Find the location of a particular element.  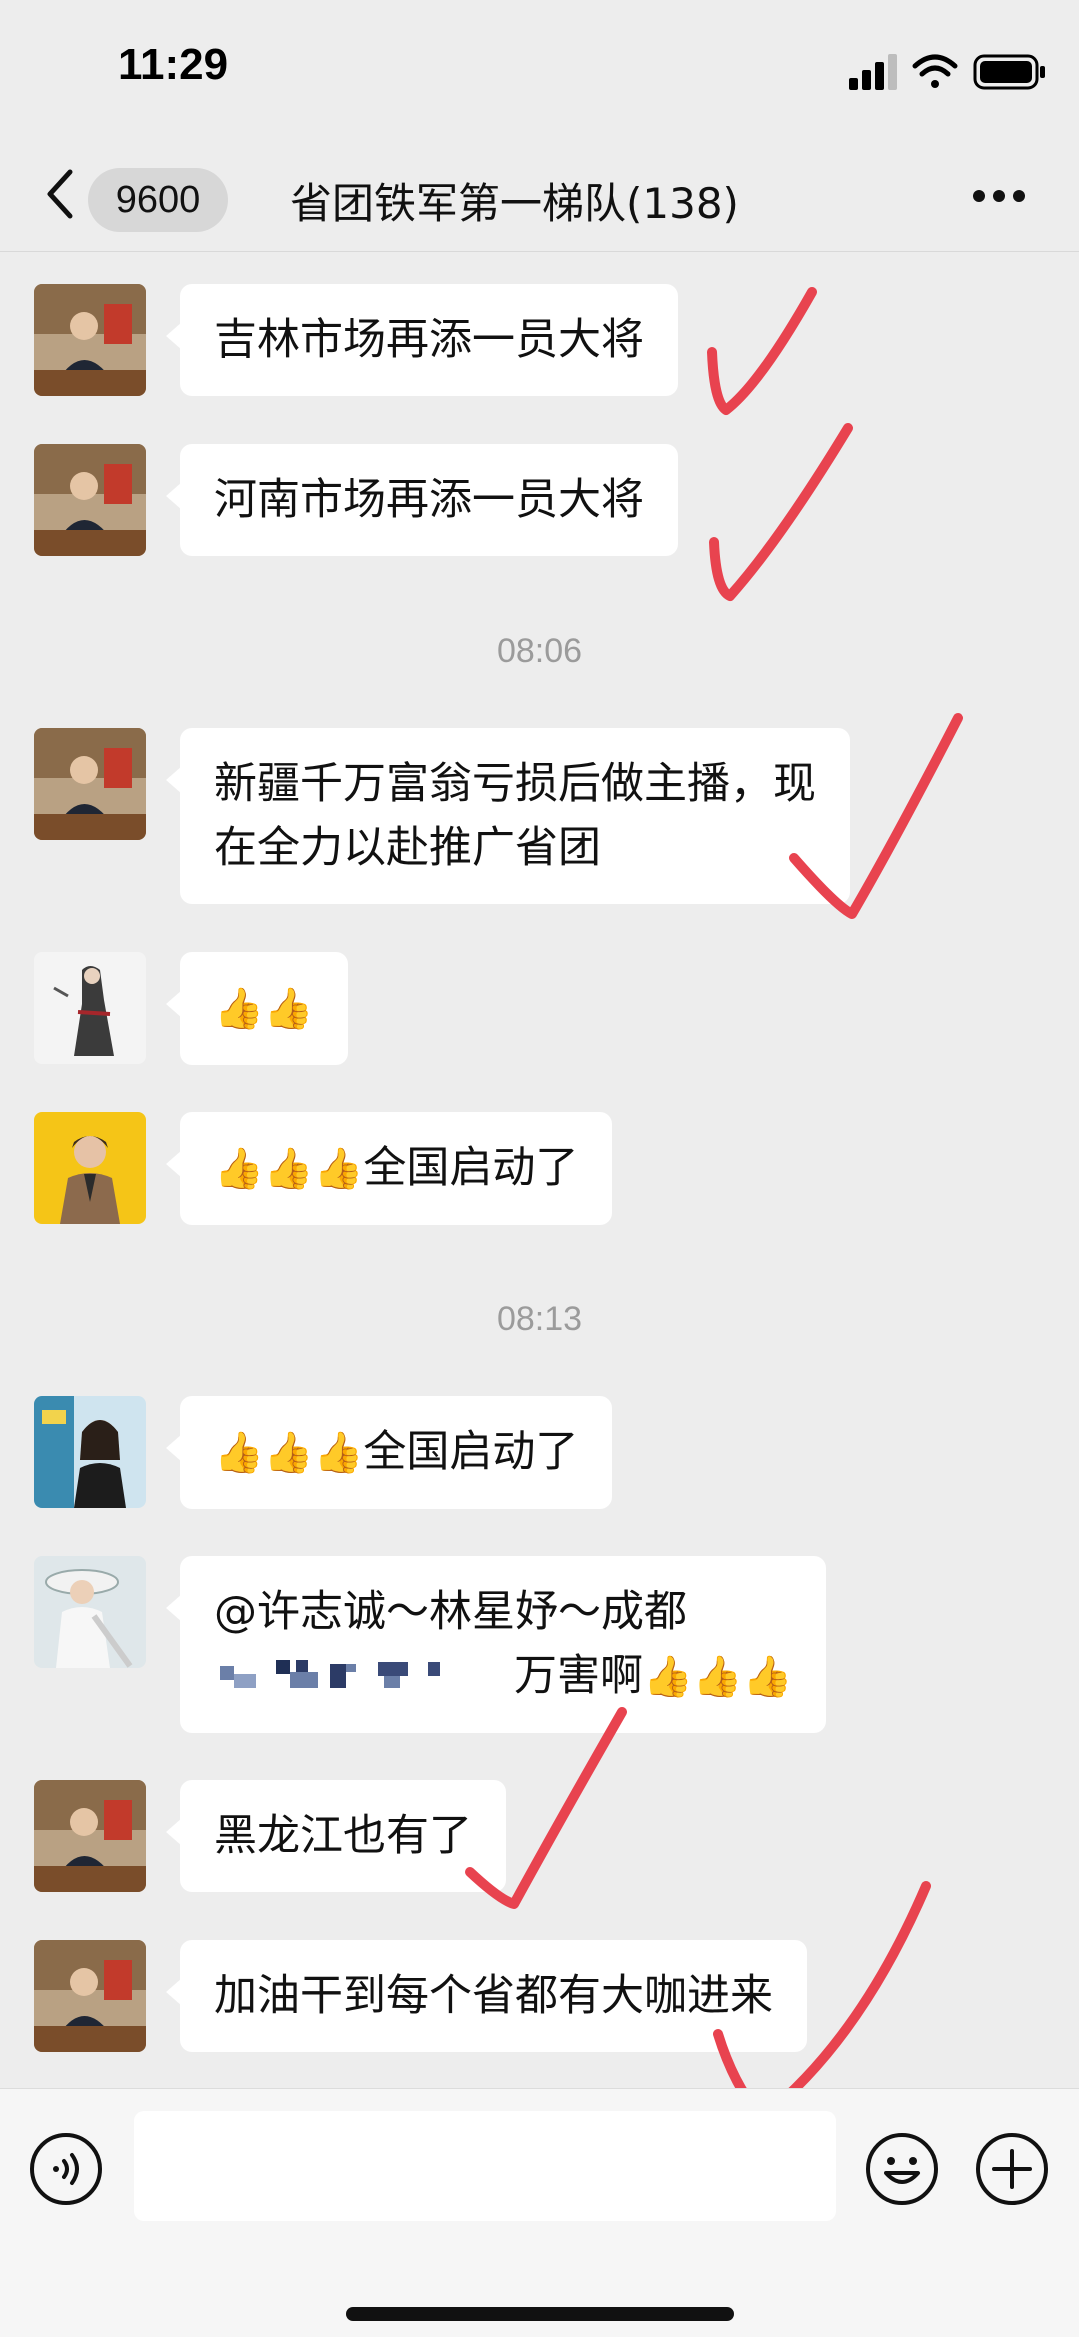

voice-icon is located at coordinates (66, 2169).